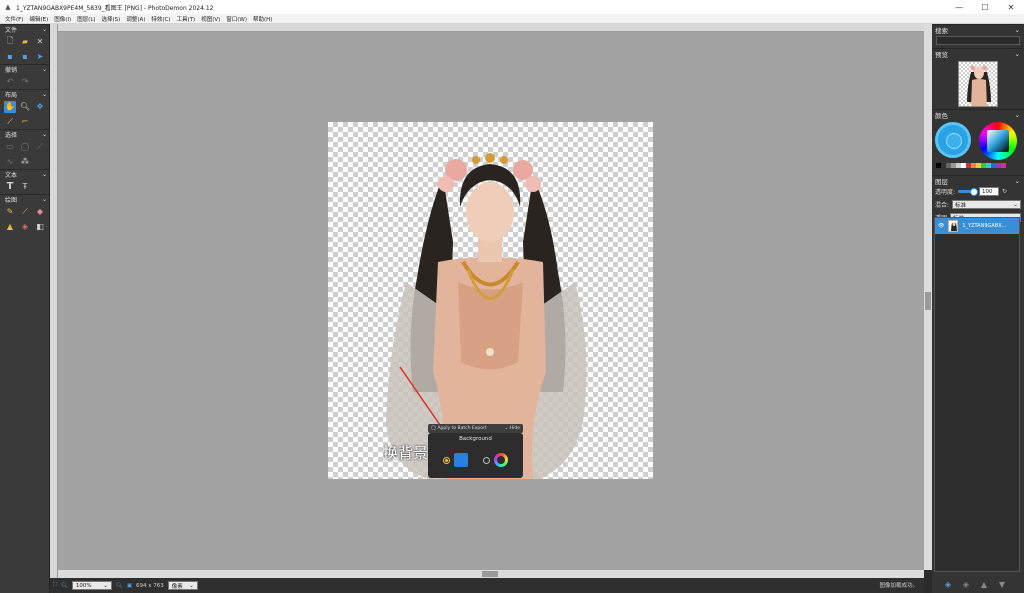 The width and height of the screenshot is (1024, 593). What do you see at coordinates (978, 180) in the screenshot?
I see `panel-layers-header: 图层 ⌄` at bounding box center [978, 180].